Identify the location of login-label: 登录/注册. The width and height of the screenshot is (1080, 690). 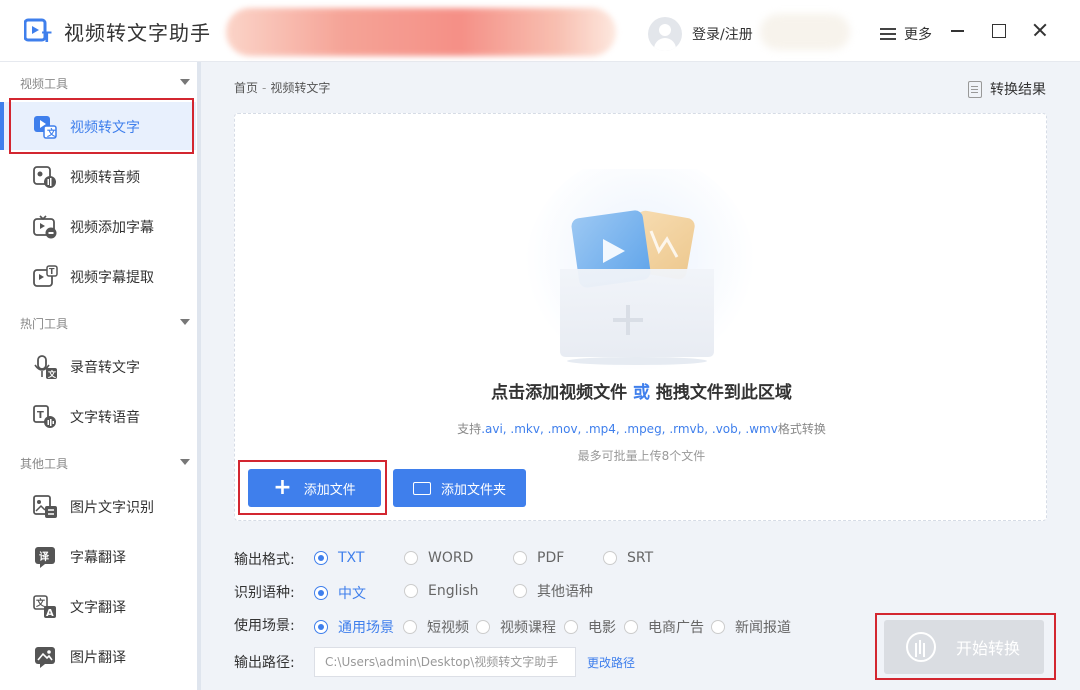
(722, 35).